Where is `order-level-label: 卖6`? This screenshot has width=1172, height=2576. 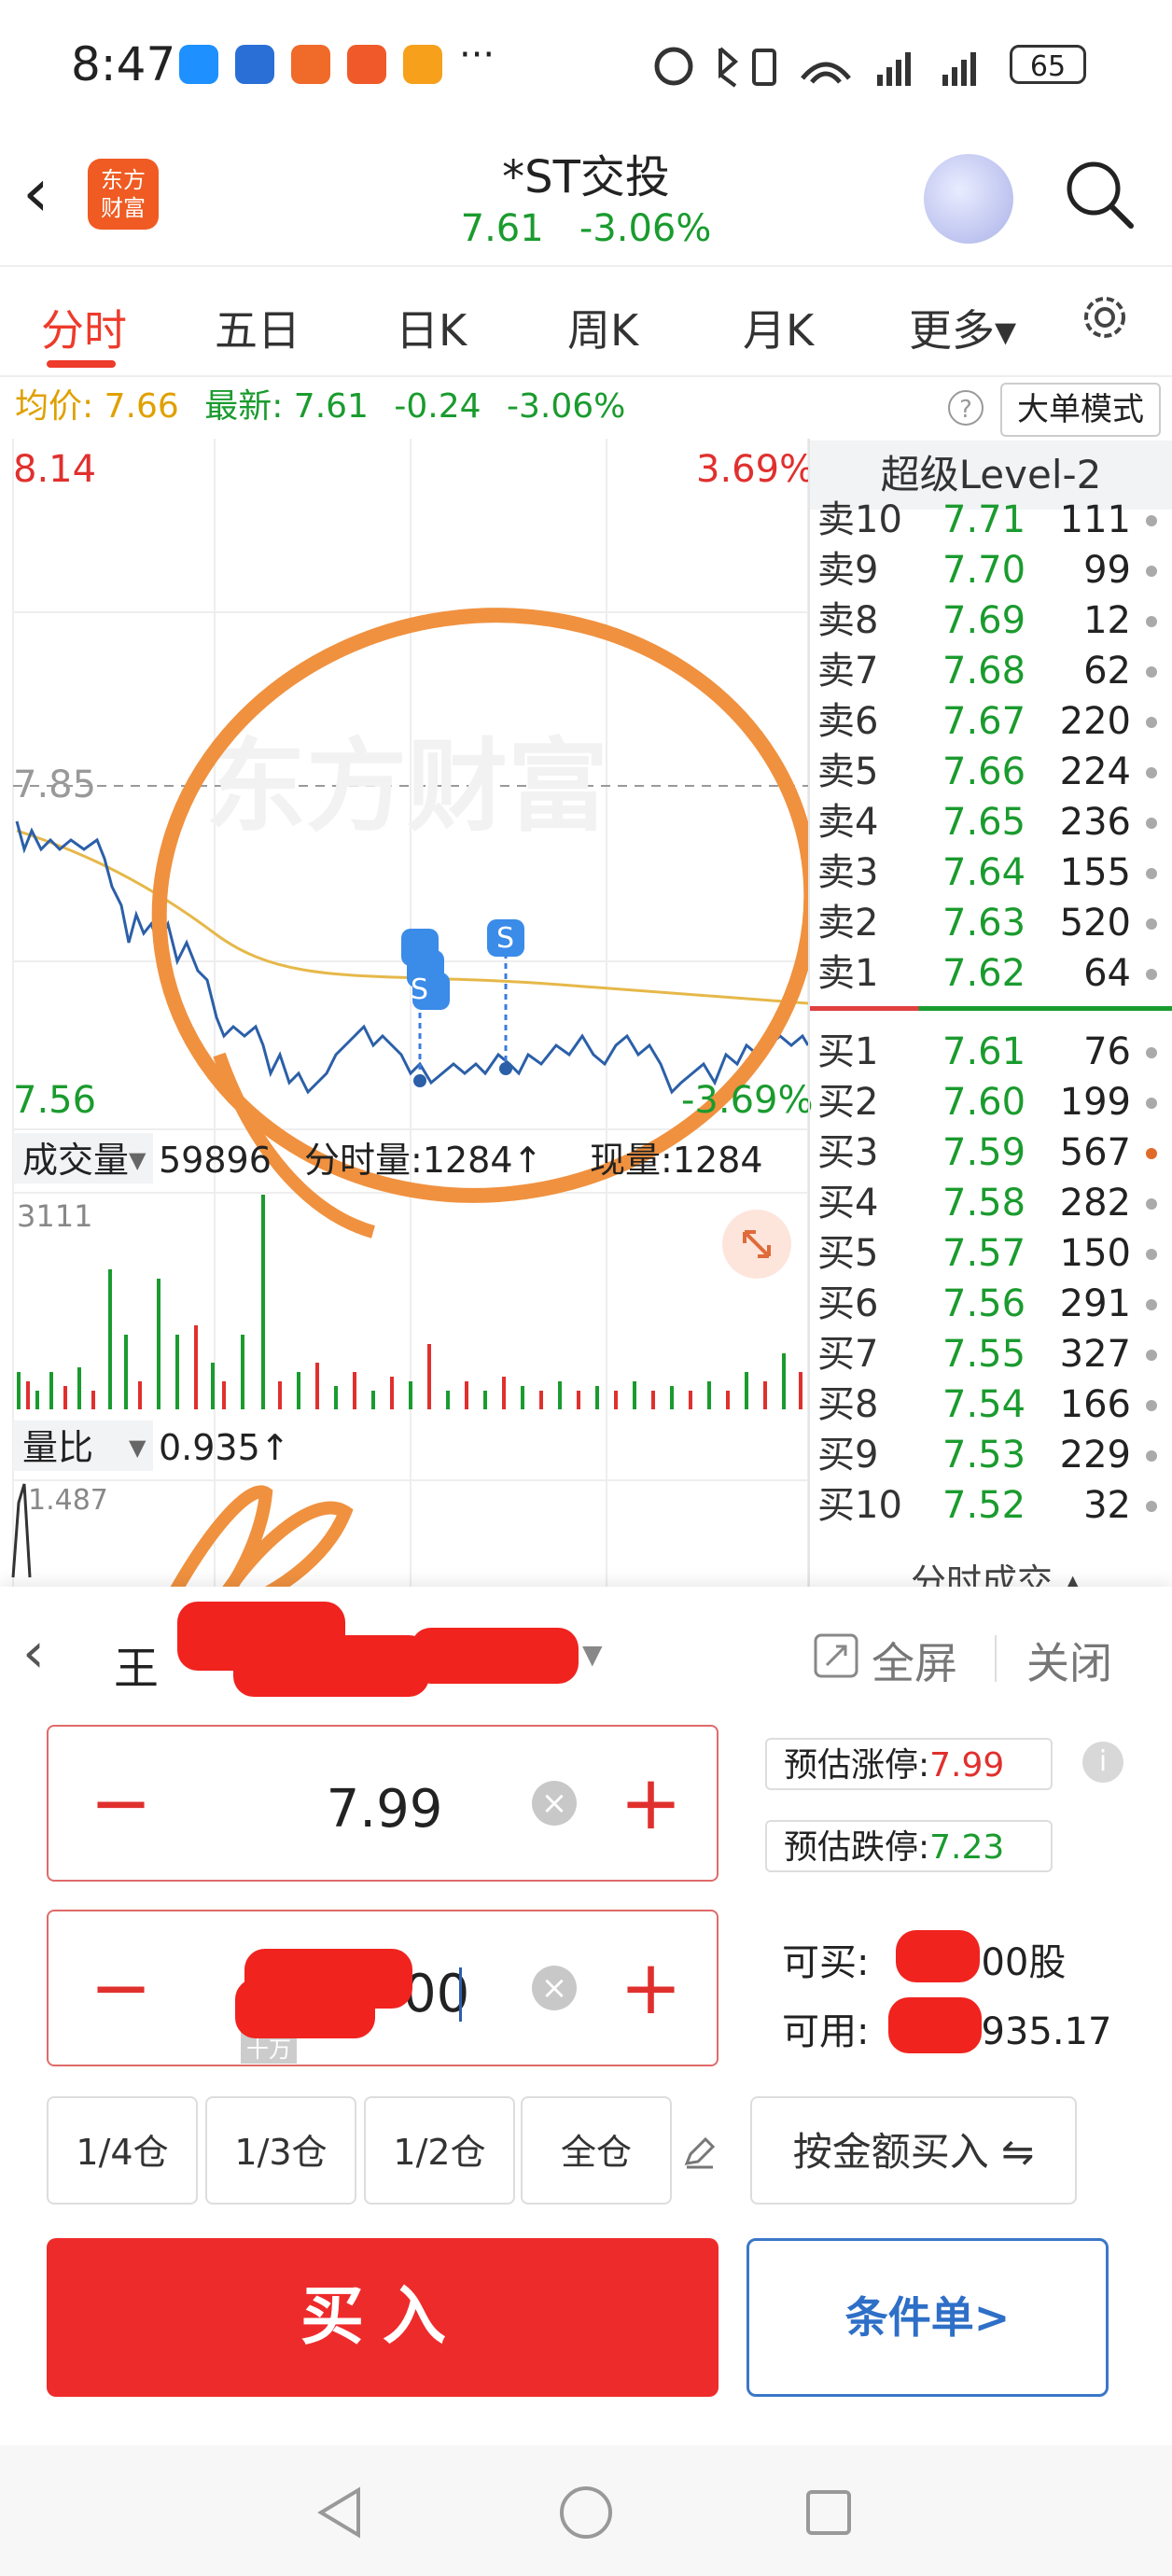 order-level-label: 卖6 is located at coordinates (848, 721).